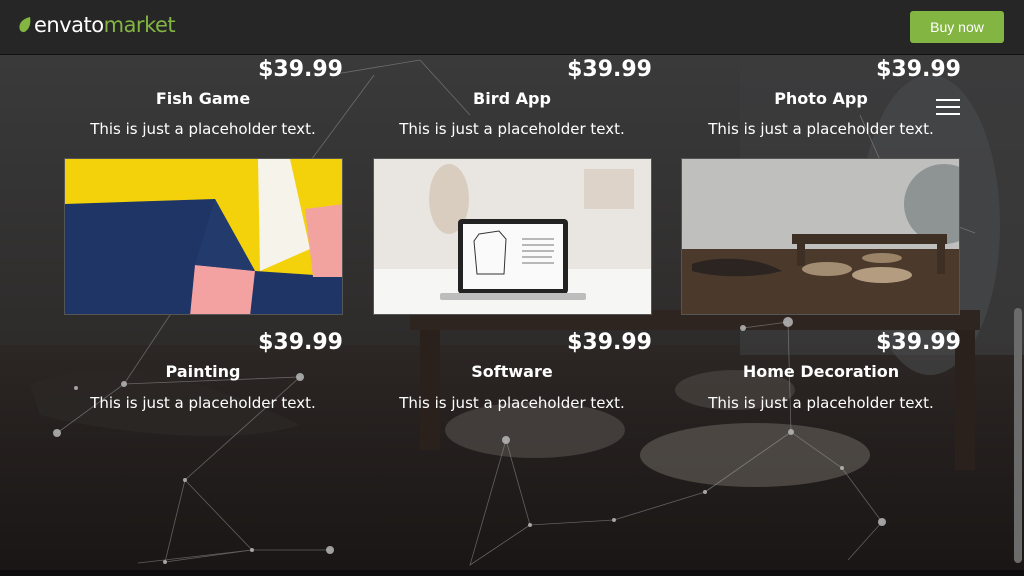 This screenshot has height=576, width=1024. I want to click on buy-now-button: Buy now, so click(957, 27).